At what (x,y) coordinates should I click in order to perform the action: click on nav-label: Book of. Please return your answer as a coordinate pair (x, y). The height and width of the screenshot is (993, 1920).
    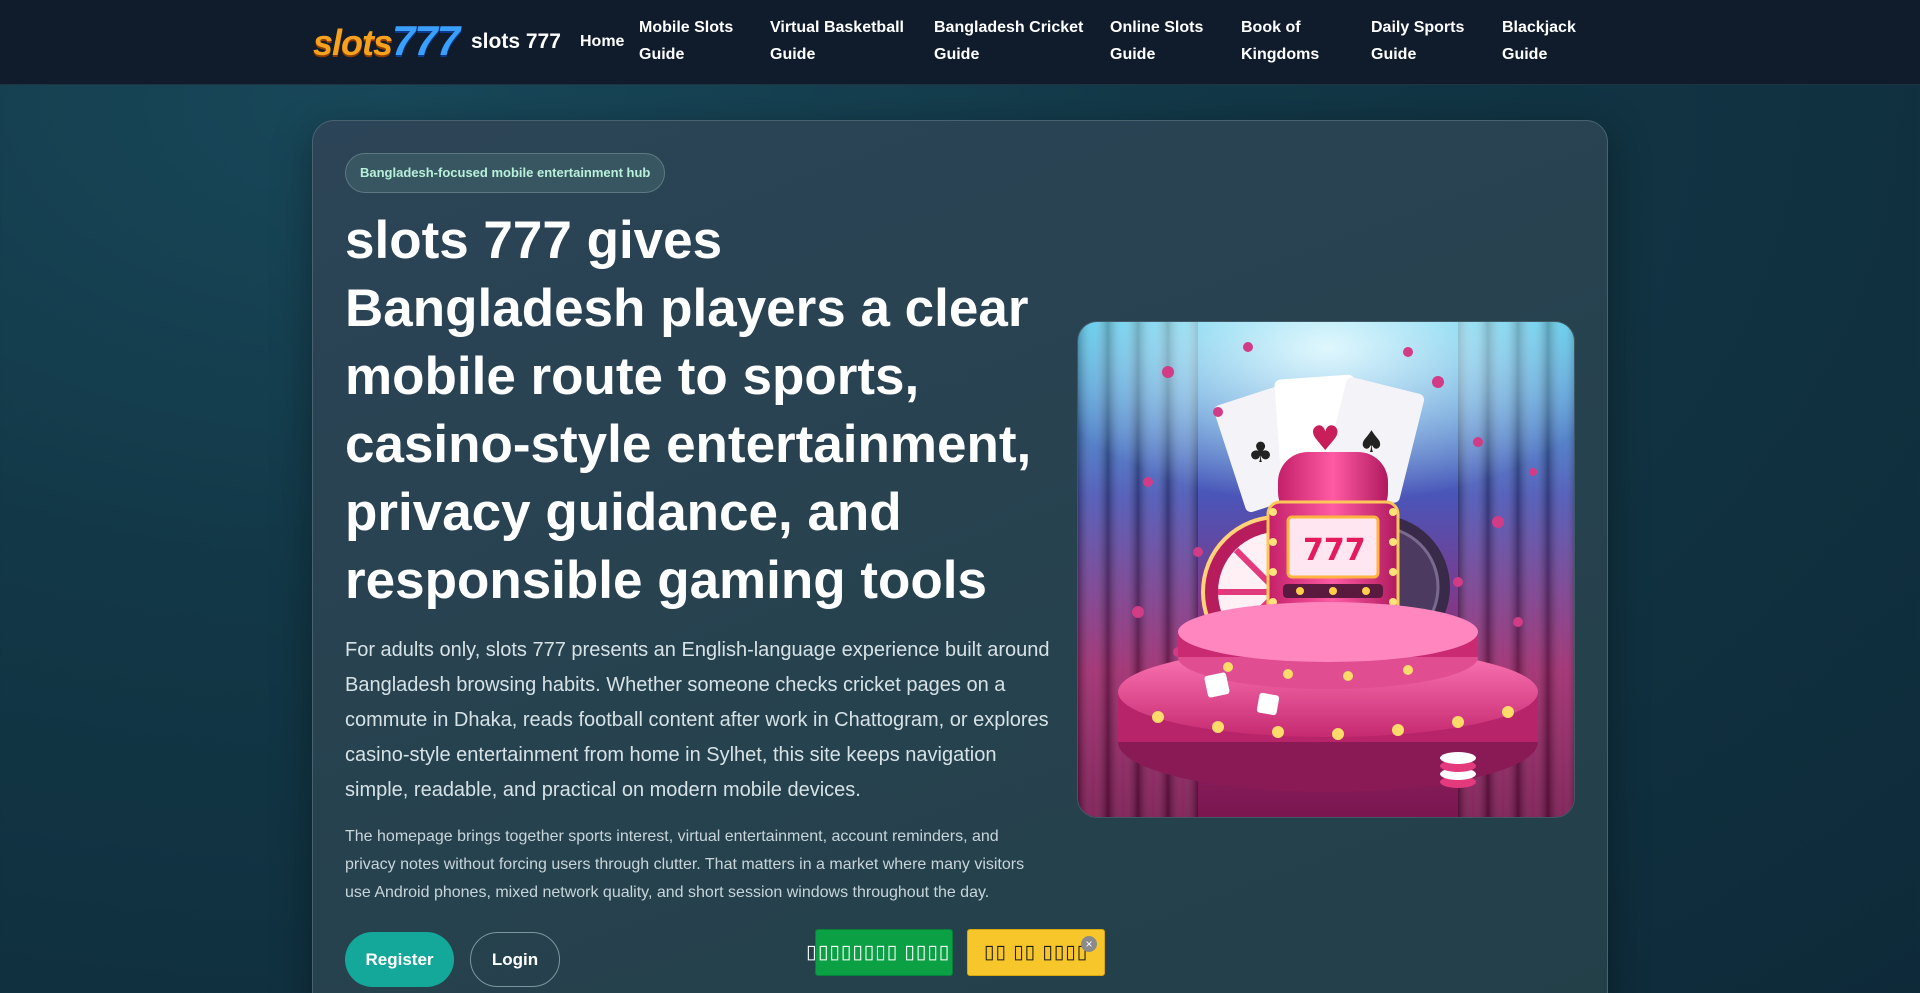
    Looking at the image, I should click on (1271, 27).